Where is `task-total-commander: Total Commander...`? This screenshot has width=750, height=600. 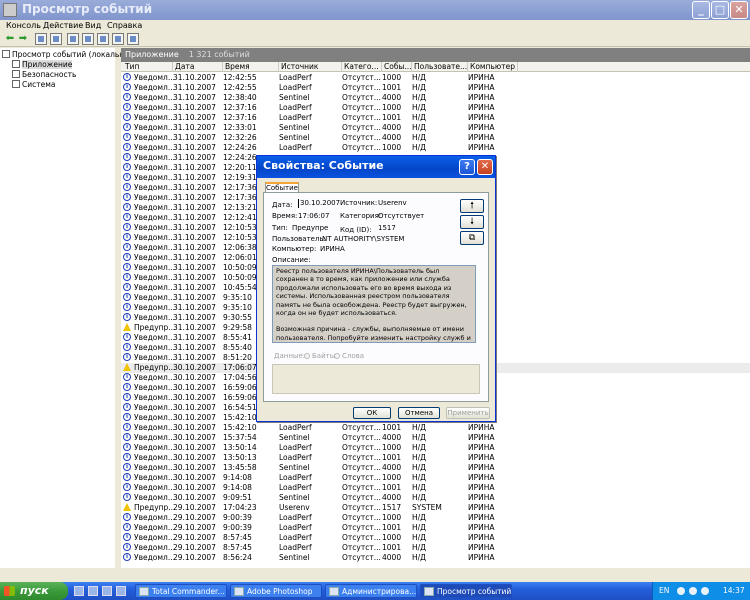
task-total-commander: Total Commander... is located at coordinates (181, 591).